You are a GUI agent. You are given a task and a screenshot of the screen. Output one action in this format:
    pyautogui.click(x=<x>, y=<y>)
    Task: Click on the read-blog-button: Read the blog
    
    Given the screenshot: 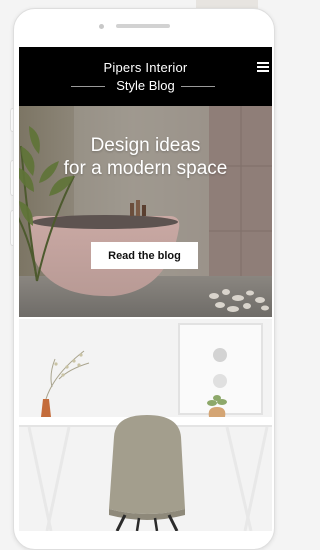 What is the action you would take?
    pyautogui.click(x=144, y=255)
    